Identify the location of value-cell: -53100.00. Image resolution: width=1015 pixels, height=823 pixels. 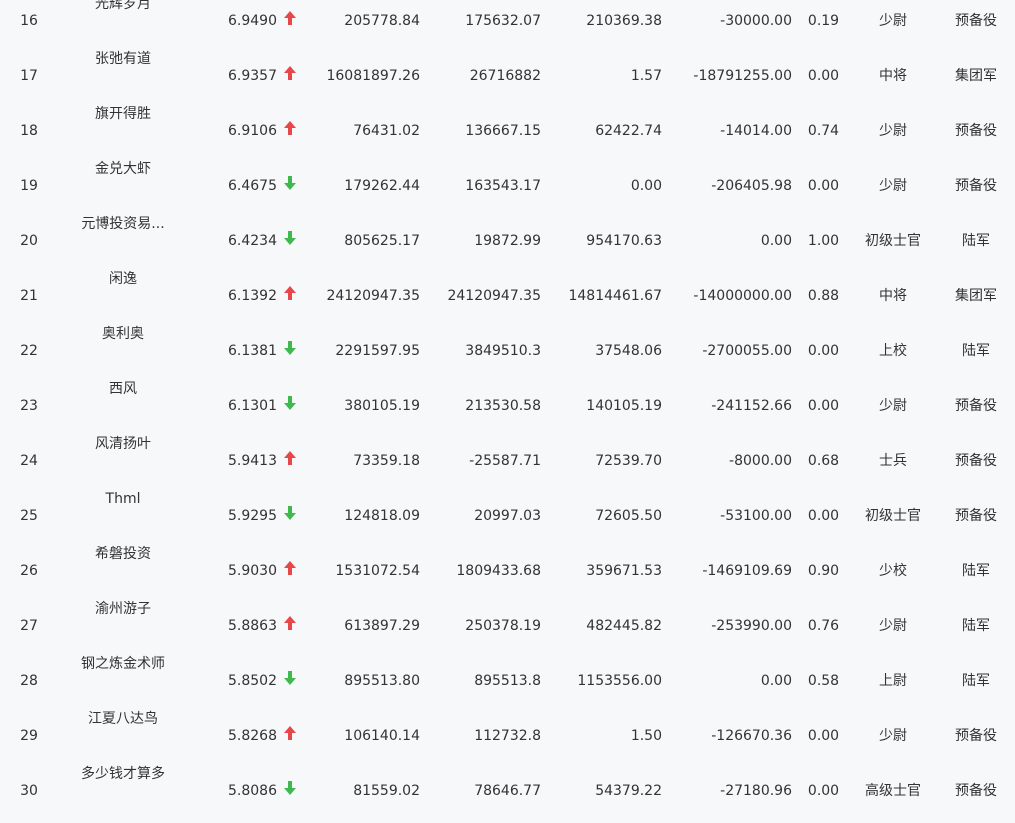
(756, 516).